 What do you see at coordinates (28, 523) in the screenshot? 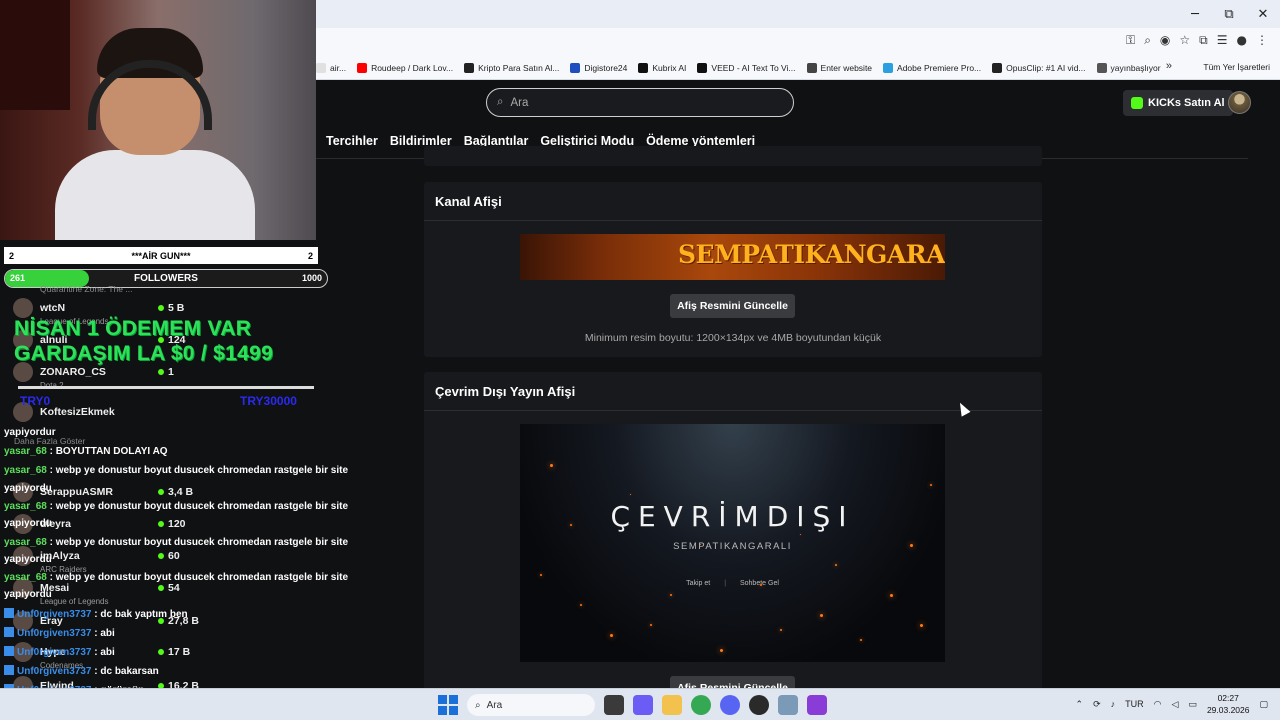
I see `chat-text: yapiyordu` at bounding box center [28, 523].